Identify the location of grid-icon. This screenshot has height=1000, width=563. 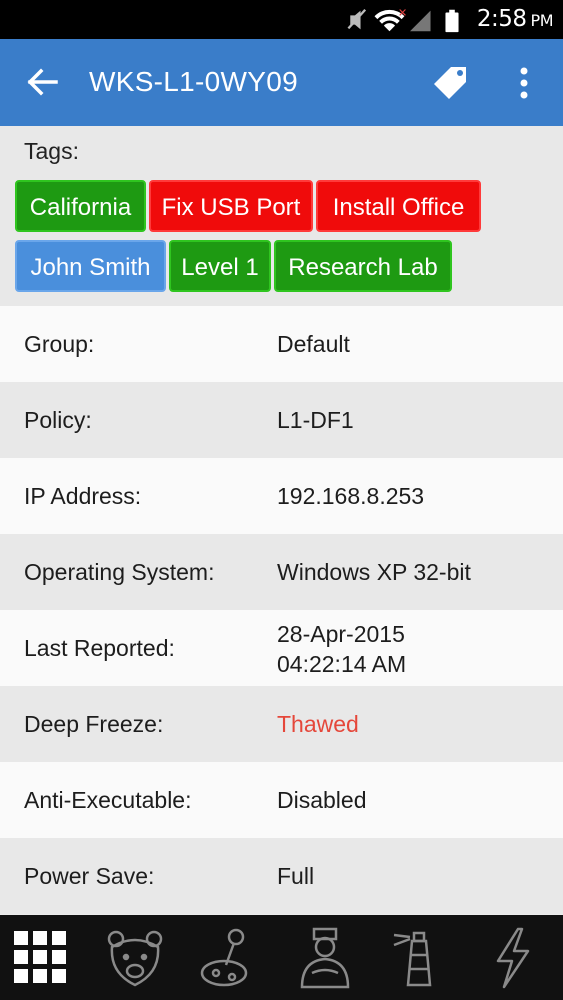
(43, 958).